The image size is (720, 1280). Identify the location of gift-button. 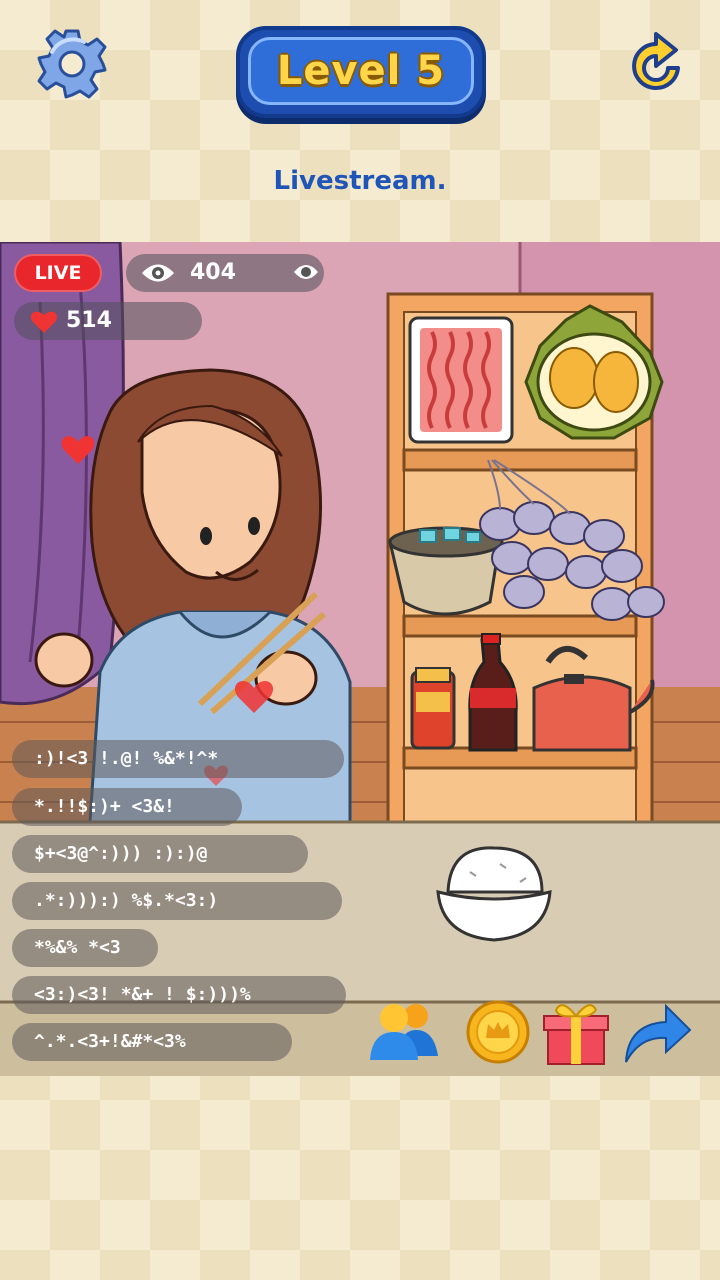
(576, 1032).